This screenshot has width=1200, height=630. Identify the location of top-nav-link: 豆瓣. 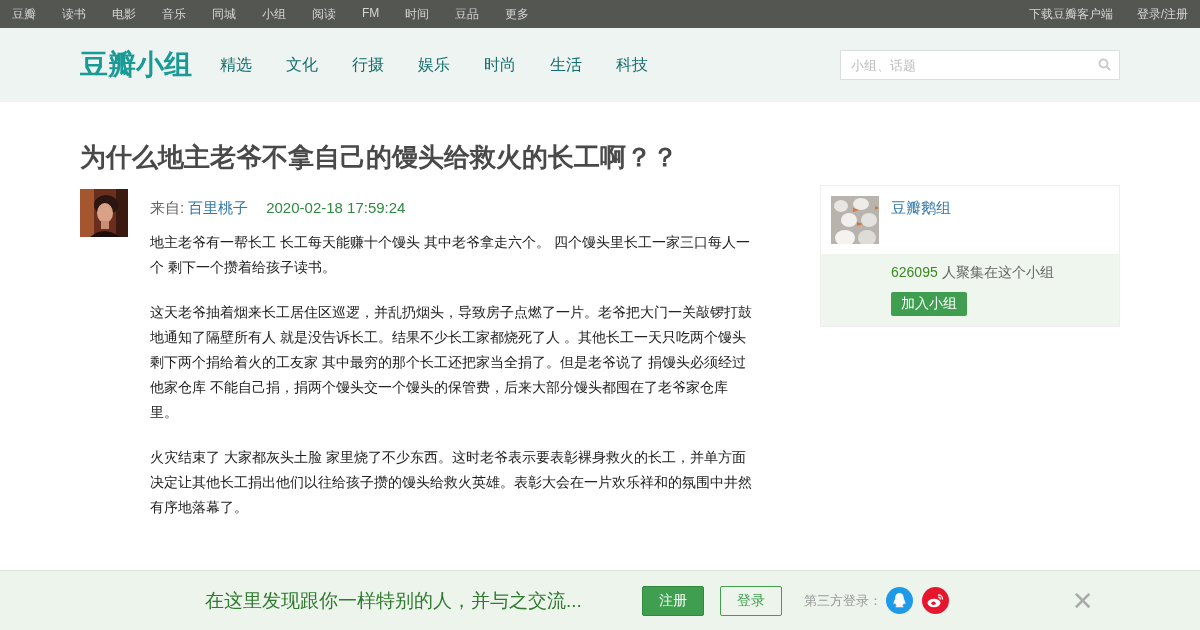
(24, 14).